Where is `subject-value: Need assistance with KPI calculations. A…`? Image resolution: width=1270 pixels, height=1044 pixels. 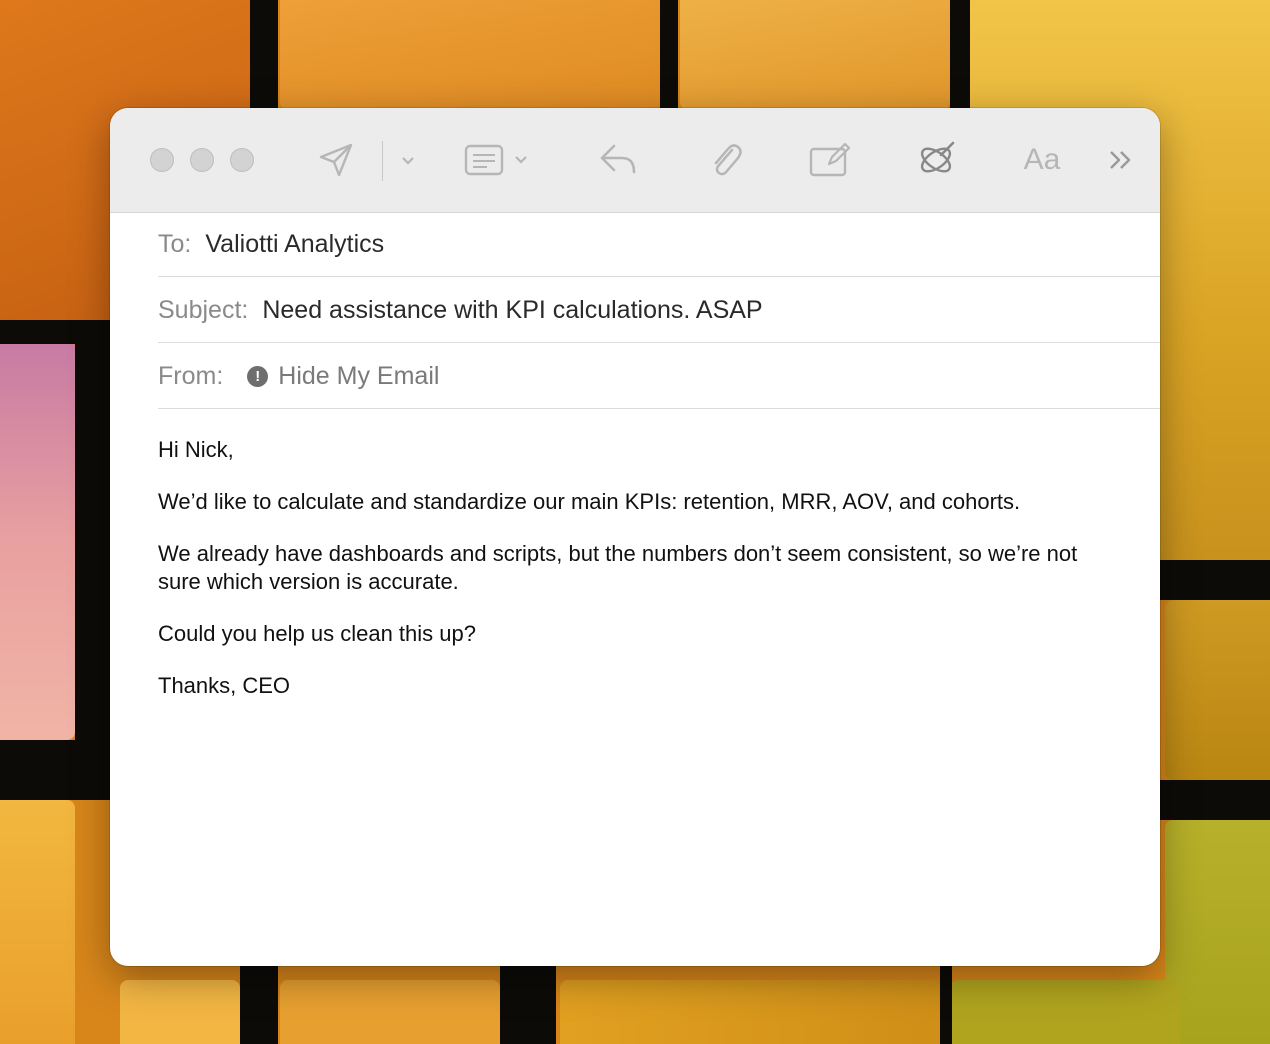 subject-value: Need assistance with KPI calculations. A… is located at coordinates (512, 310).